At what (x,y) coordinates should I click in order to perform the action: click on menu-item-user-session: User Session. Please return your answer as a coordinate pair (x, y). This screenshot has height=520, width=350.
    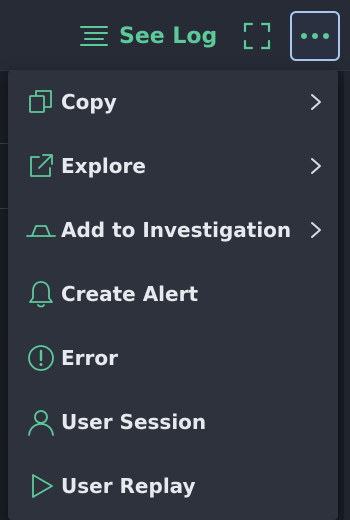
    Looking at the image, I should click on (173, 422).